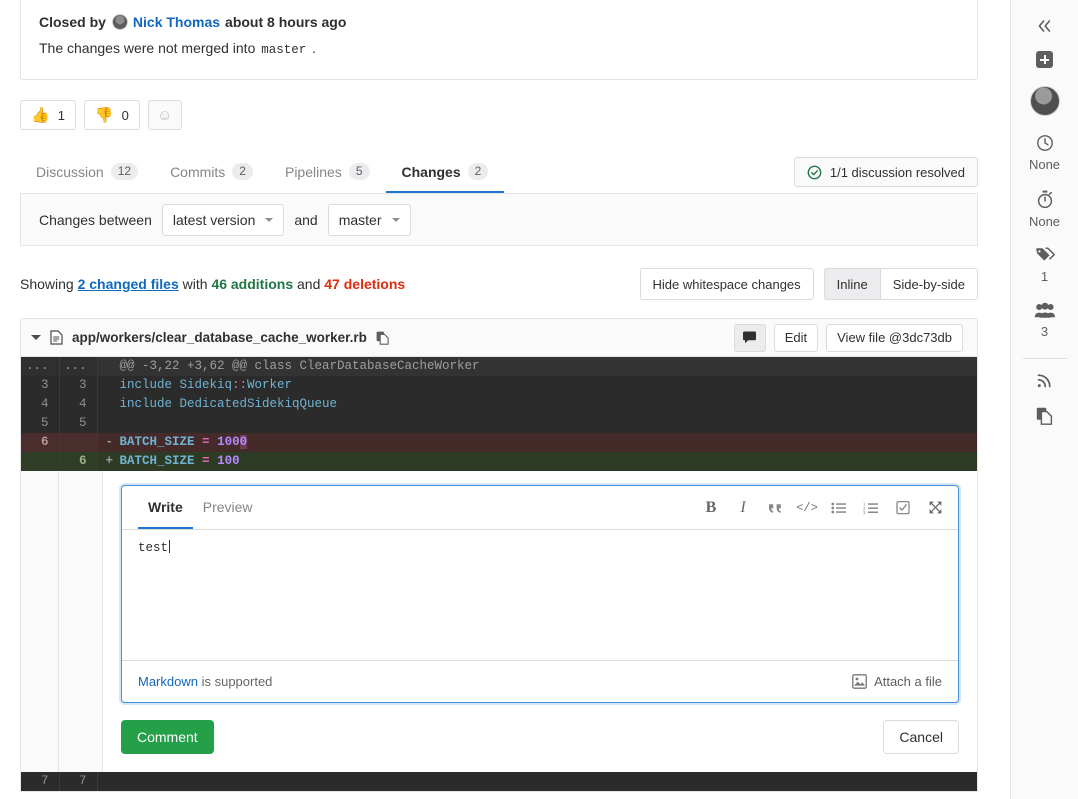  I want to click on clock-icon, so click(1044, 143).